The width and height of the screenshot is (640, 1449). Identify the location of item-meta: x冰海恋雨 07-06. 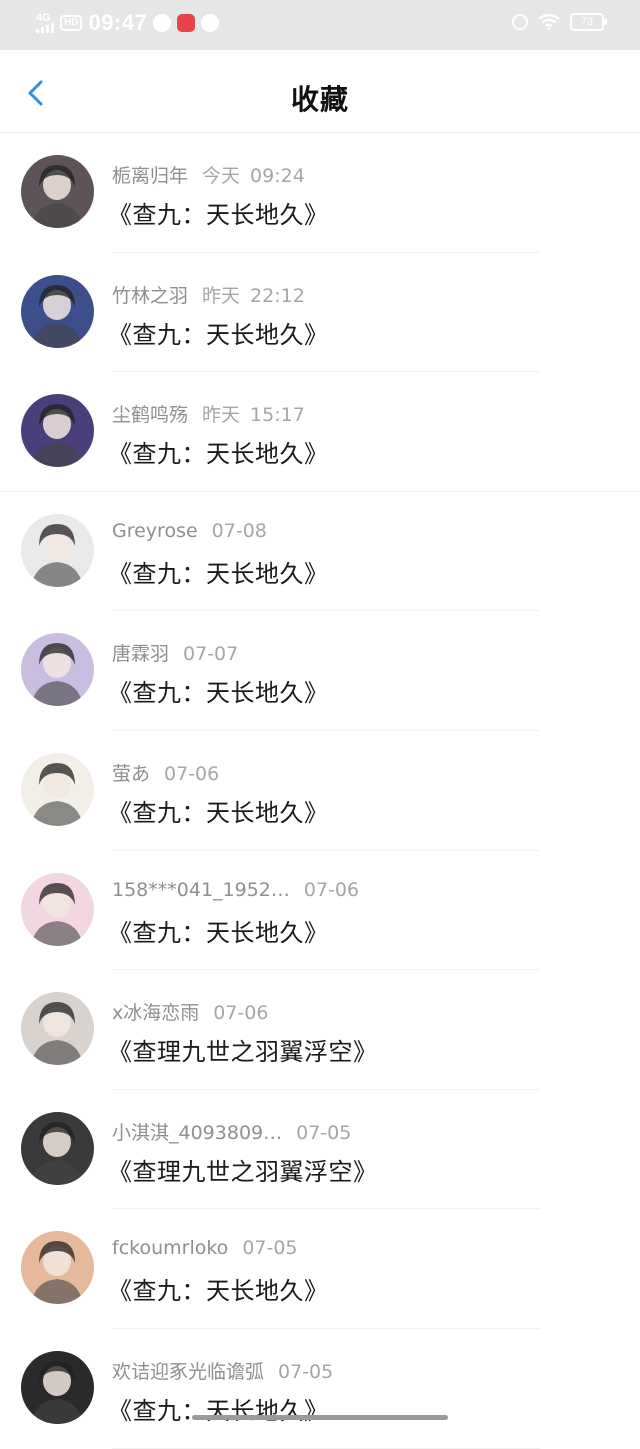
(190, 1011).